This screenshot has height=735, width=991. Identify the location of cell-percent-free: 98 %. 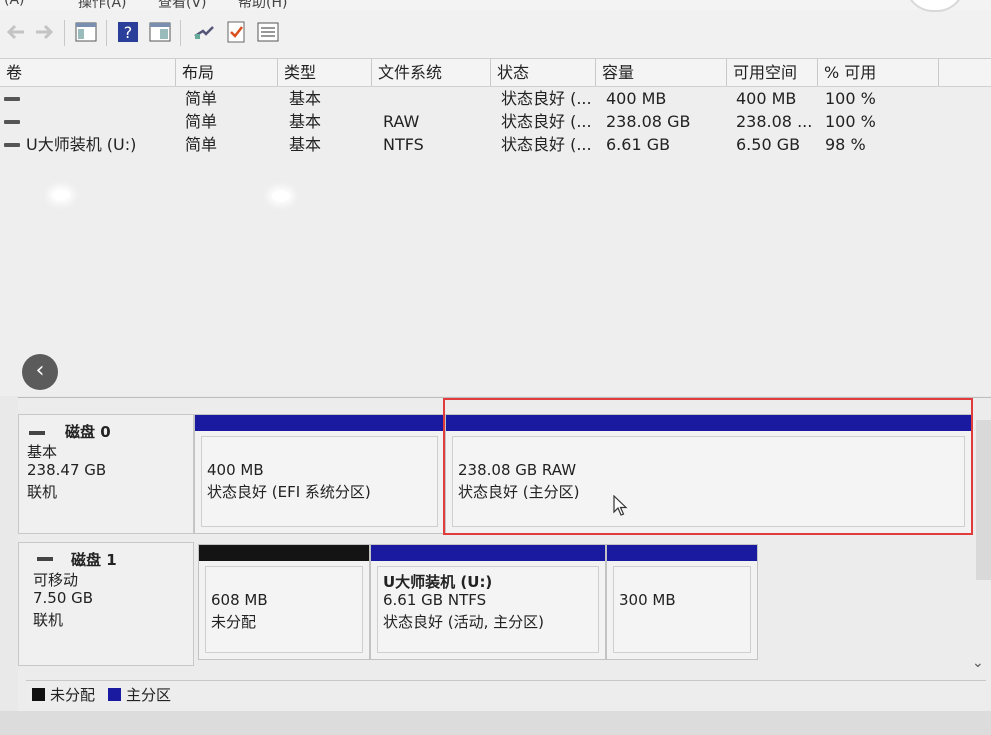
(845, 144).